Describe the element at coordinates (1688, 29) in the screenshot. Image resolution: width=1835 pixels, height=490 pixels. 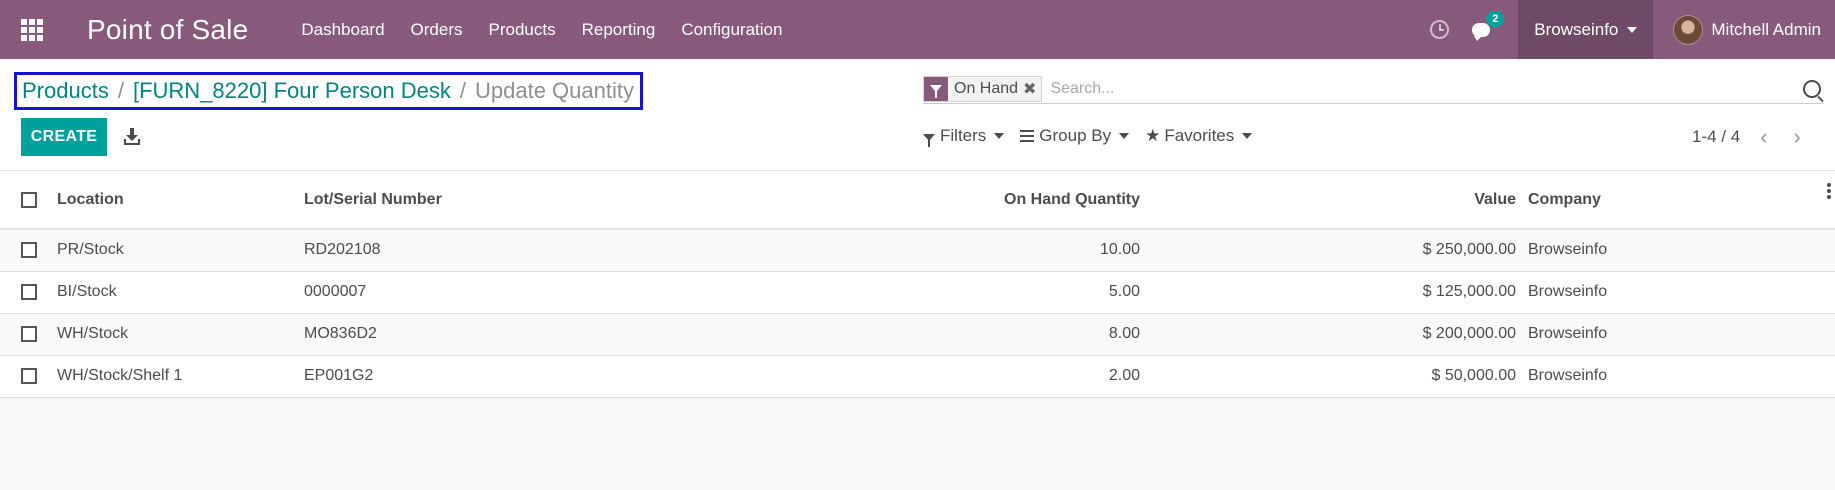
I see `avatar` at that location.